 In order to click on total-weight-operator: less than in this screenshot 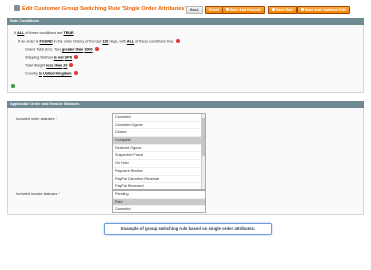, I will do `click(54, 66)`.